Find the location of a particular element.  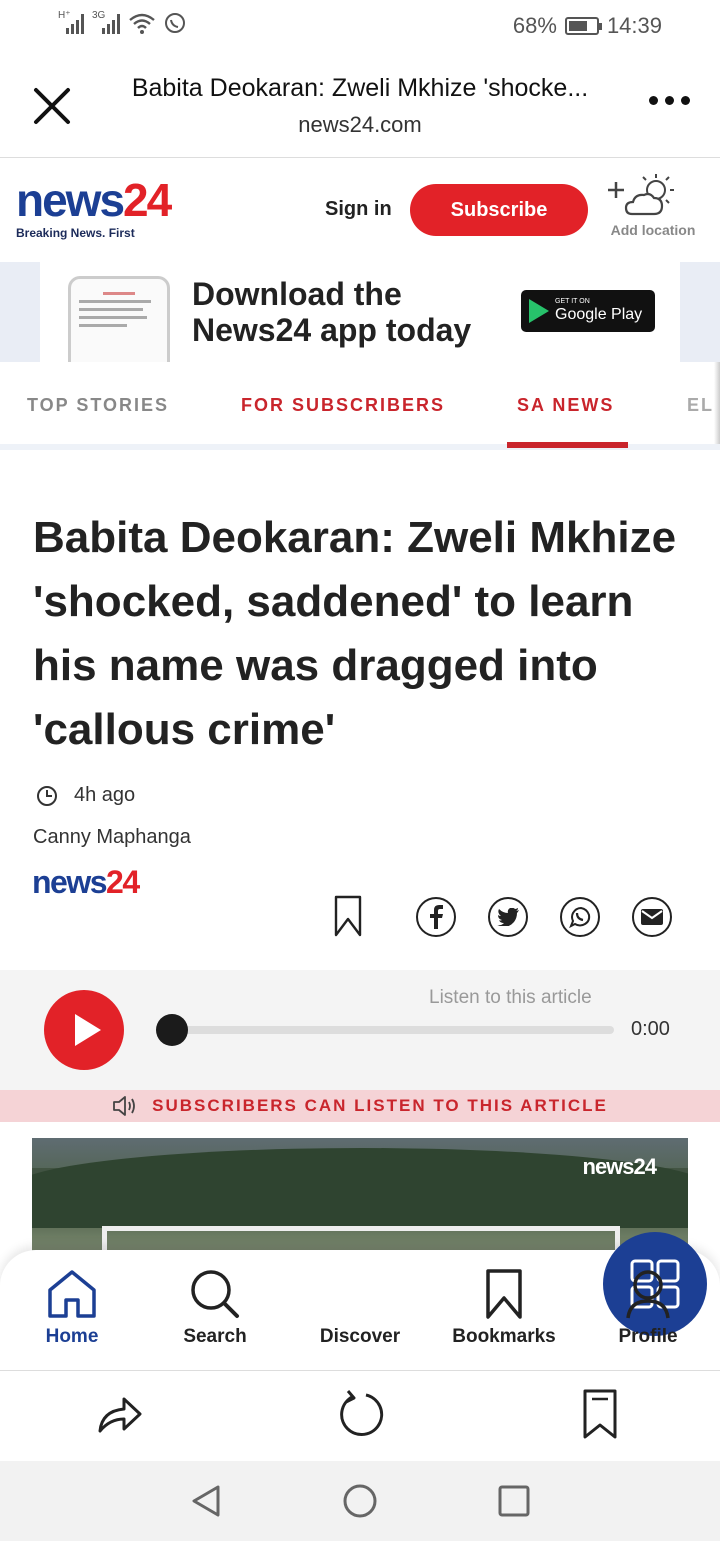

nav-discover-label: Discover is located at coordinates (360, 1336).